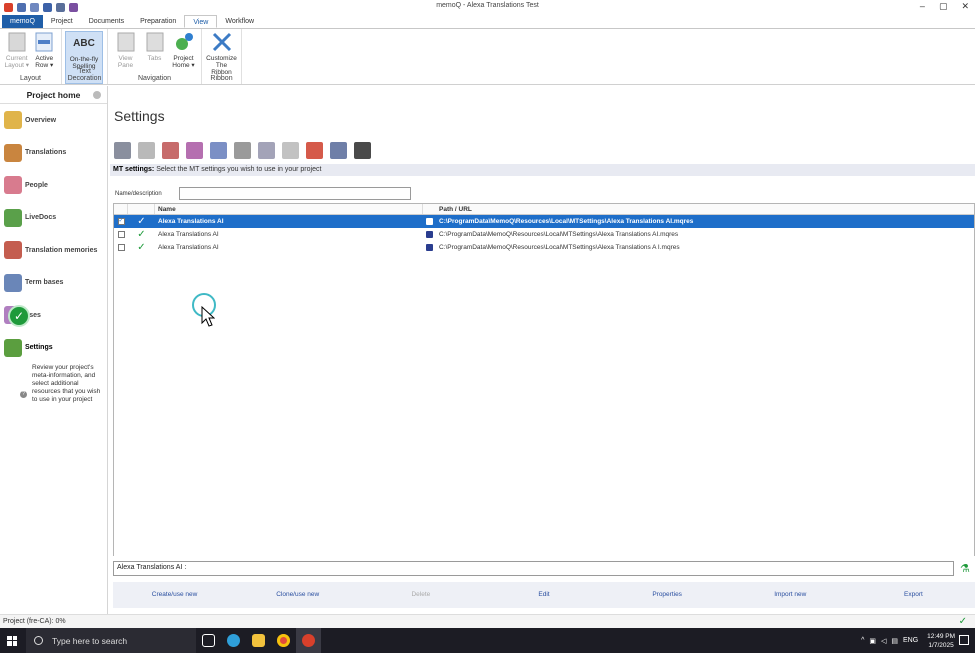 The height and width of the screenshot is (653, 975). I want to click on layout-icon, so click(17, 42).